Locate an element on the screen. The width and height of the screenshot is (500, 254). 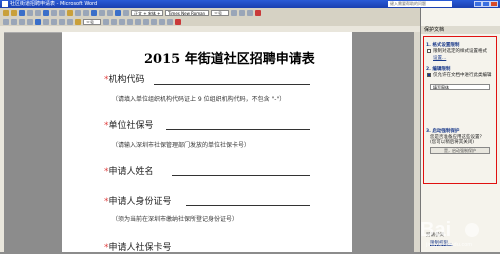
font-color-icon is located at coordinates (258, 12).